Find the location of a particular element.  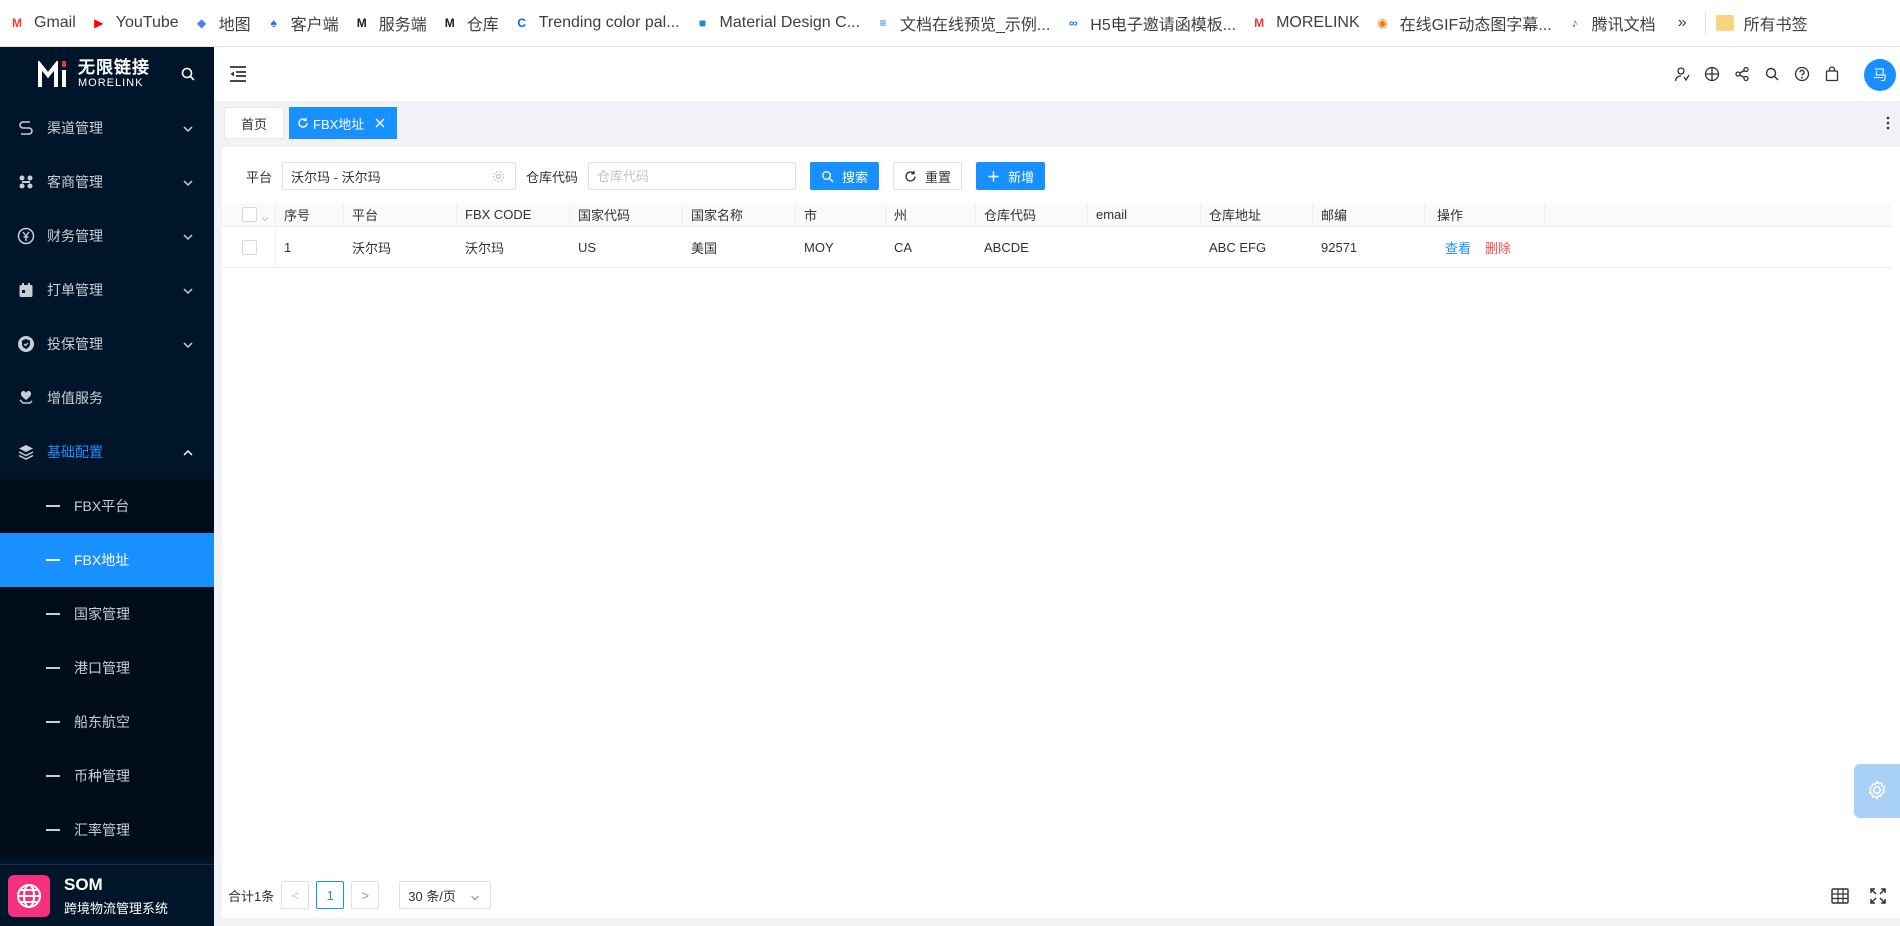

fullscreen-icon is located at coordinates (1878, 896).